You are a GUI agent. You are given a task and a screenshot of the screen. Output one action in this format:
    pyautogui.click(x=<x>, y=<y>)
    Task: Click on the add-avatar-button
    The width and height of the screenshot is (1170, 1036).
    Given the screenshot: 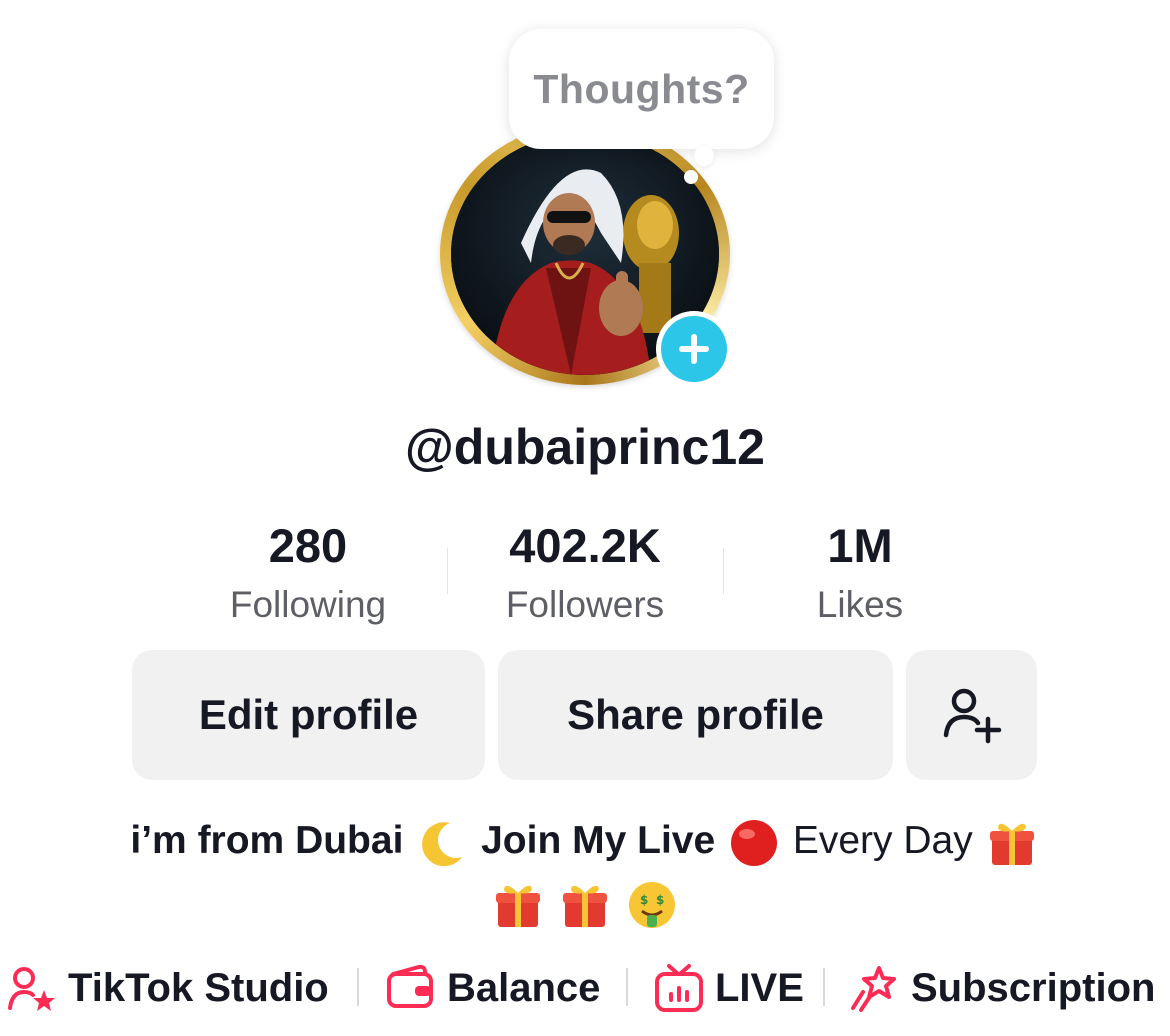 What is the action you would take?
    pyautogui.click(x=694, y=349)
    